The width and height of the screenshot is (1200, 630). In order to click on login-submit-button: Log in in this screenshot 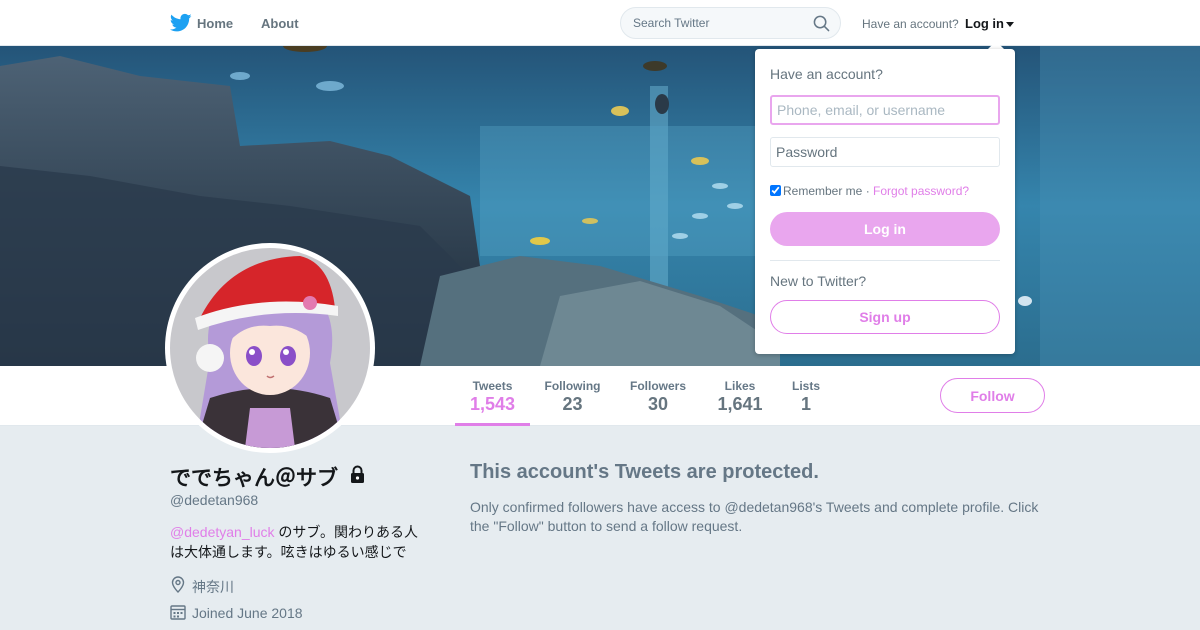, I will do `click(885, 229)`.